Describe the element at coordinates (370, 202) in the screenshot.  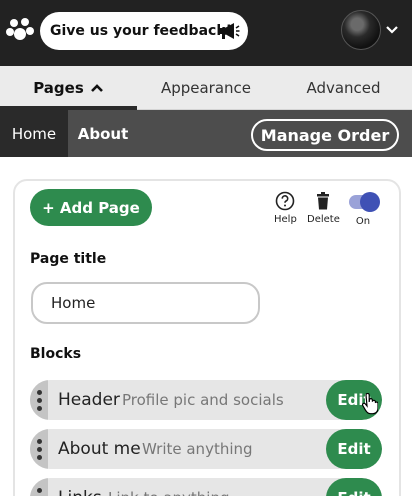
I see `toggle-knob` at that location.